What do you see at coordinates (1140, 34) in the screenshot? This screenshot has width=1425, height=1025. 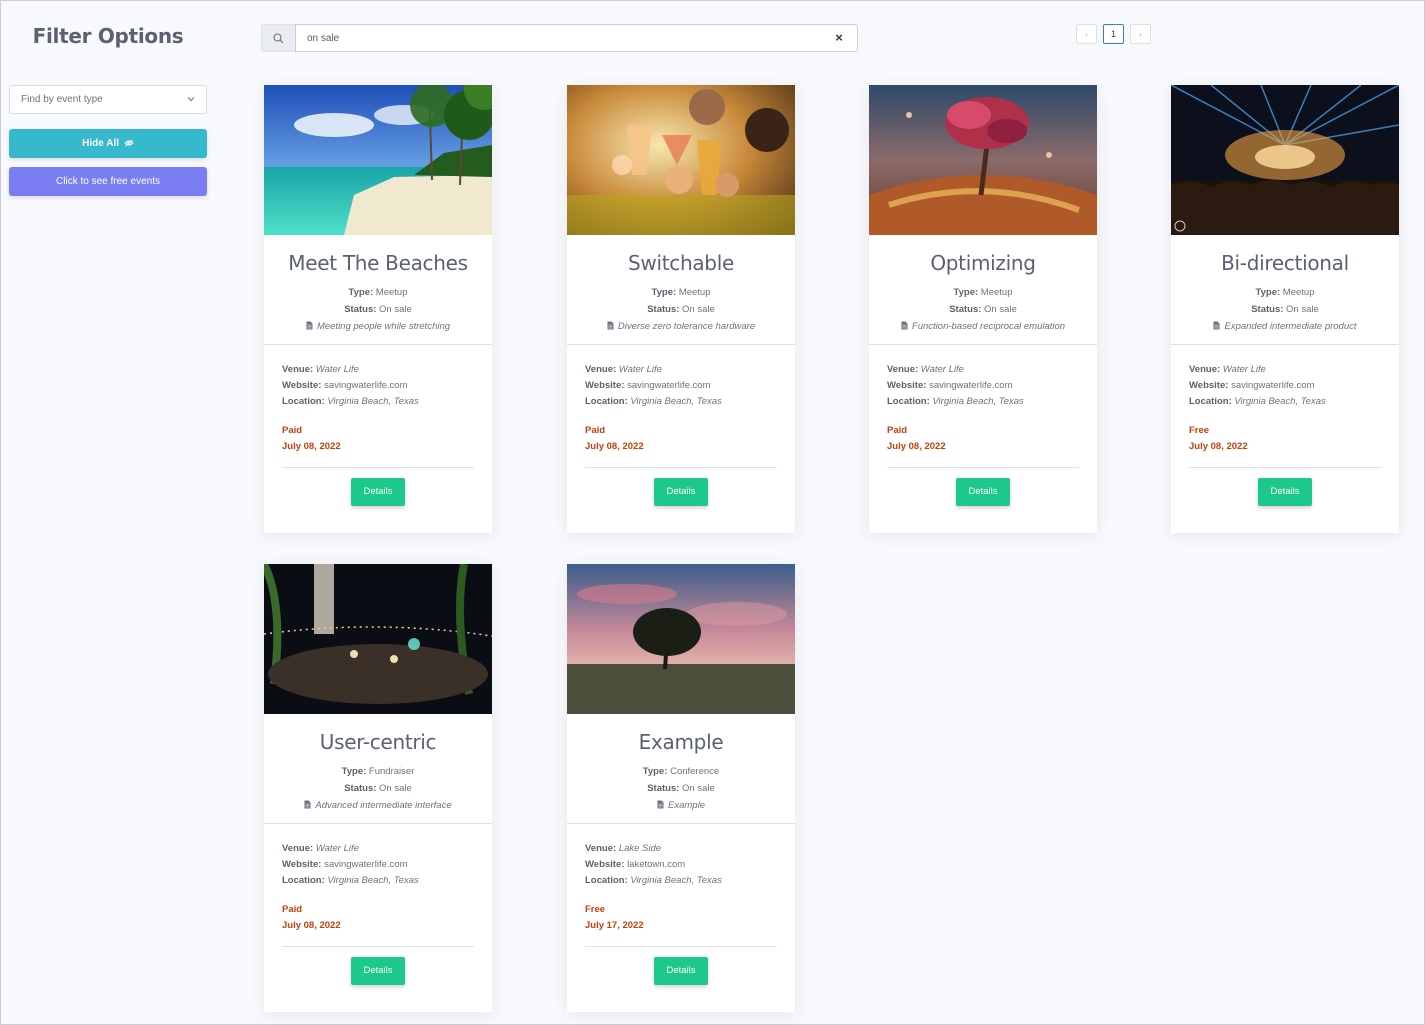 I see `next-page-button: ›` at bounding box center [1140, 34].